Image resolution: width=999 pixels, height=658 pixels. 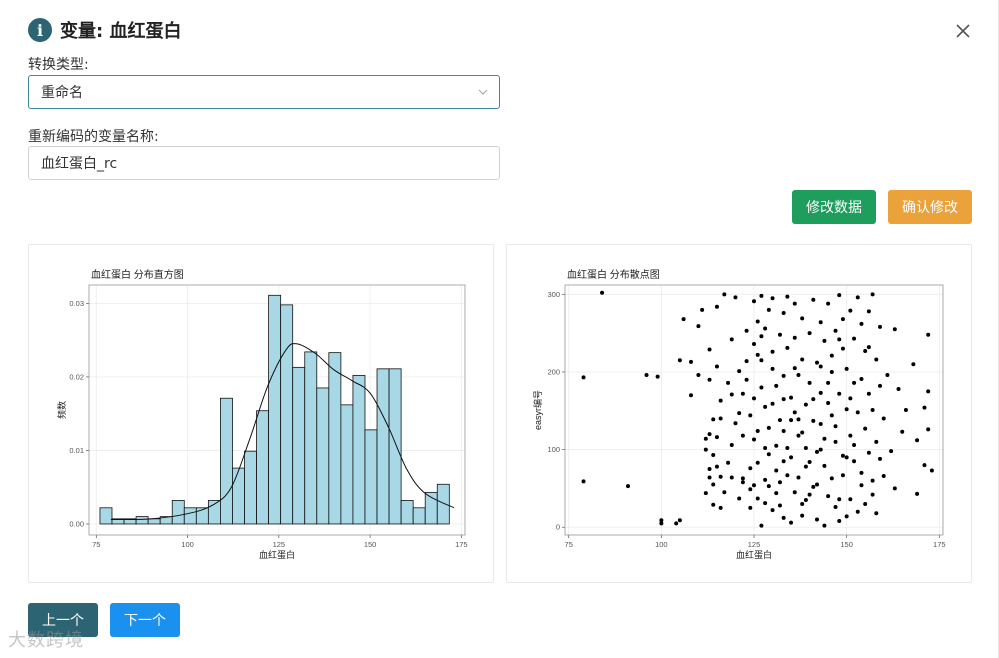 What do you see at coordinates (963, 31) in the screenshot?
I see `close-icon` at bounding box center [963, 31].